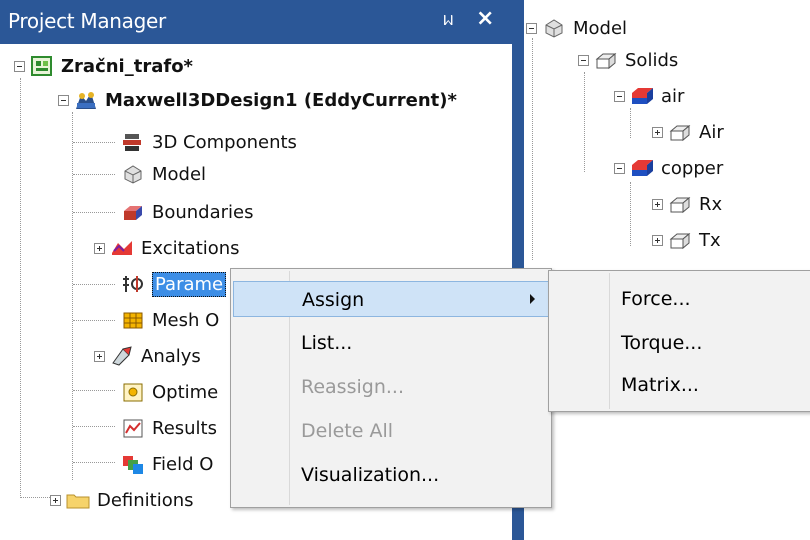 Image resolution: width=810 pixels, height=540 pixels. I want to click on tree-item-object-rx: Rx, so click(687, 204).